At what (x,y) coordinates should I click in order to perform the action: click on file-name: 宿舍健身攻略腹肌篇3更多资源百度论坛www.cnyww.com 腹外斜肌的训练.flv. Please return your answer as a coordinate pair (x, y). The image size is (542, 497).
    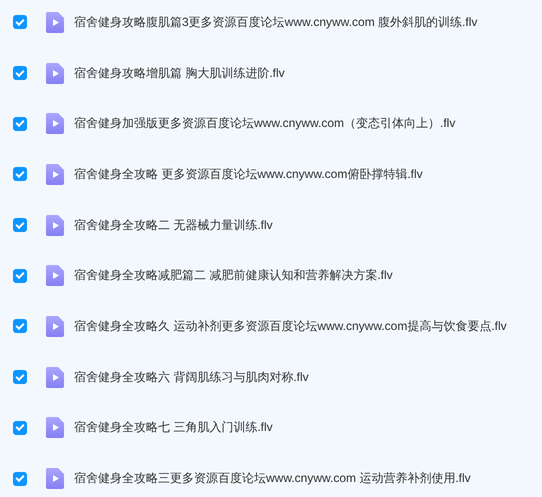
    Looking at the image, I should click on (276, 22).